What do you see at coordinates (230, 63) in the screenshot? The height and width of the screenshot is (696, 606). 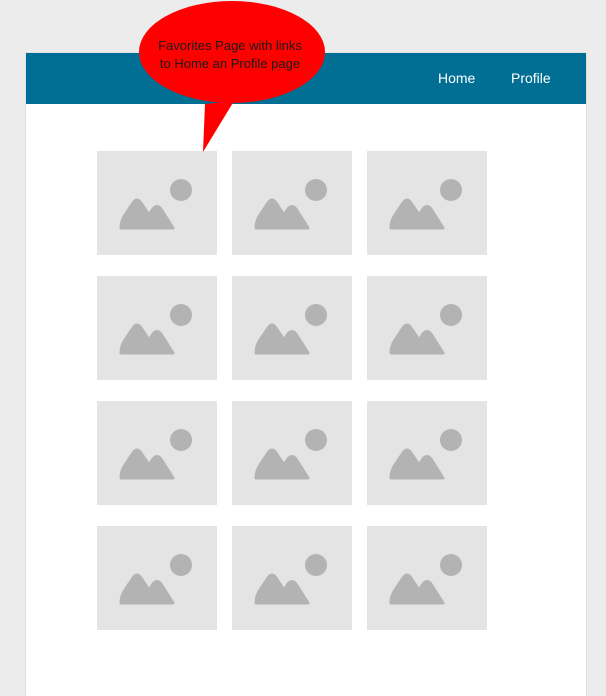 I see `annotation-line-2: to Home an Profile page` at bounding box center [230, 63].